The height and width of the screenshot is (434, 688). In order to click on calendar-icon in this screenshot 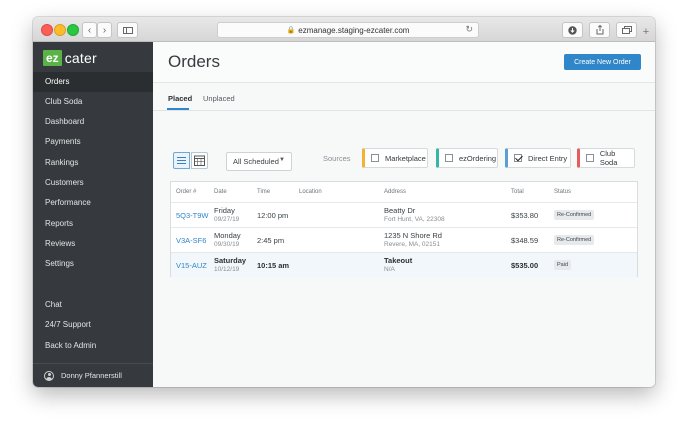, I will do `click(199, 160)`.